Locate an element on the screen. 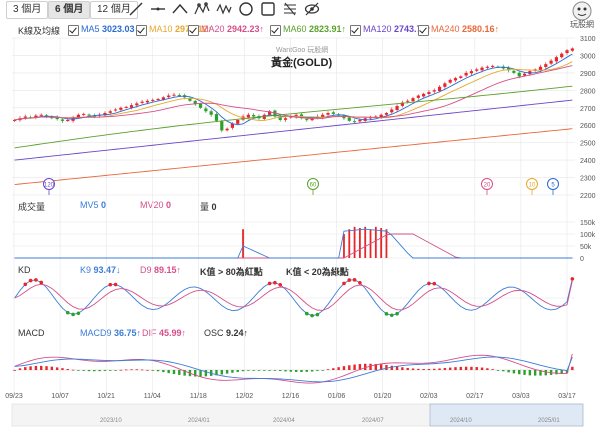 Image resolution: width=600 pixels, height=429 pixels. ma-toggle-ma240 is located at coordinates (423, 30).